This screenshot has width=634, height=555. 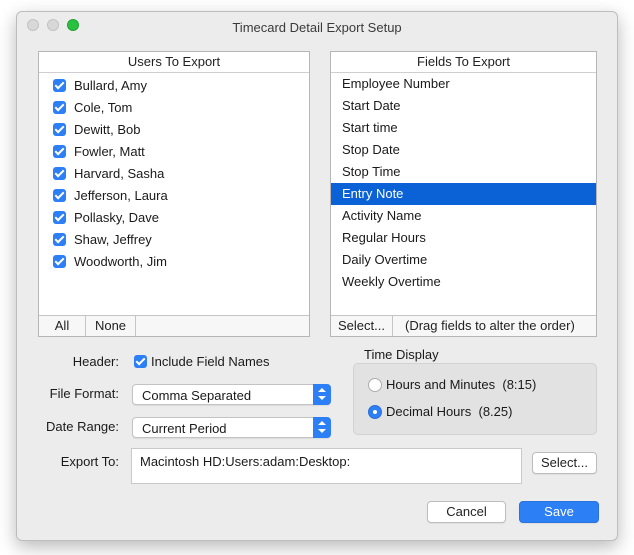 What do you see at coordinates (375, 412) in the screenshot?
I see `decimal-hours-radio` at bounding box center [375, 412].